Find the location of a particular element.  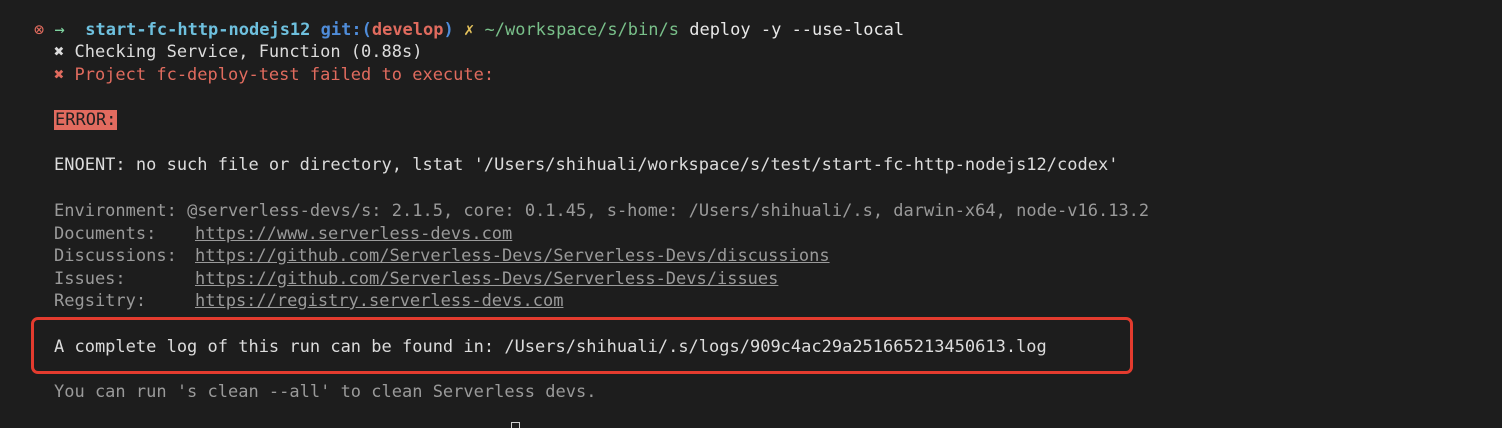

documents-link: https://www.serverless-devs.com is located at coordinates (353, 234).